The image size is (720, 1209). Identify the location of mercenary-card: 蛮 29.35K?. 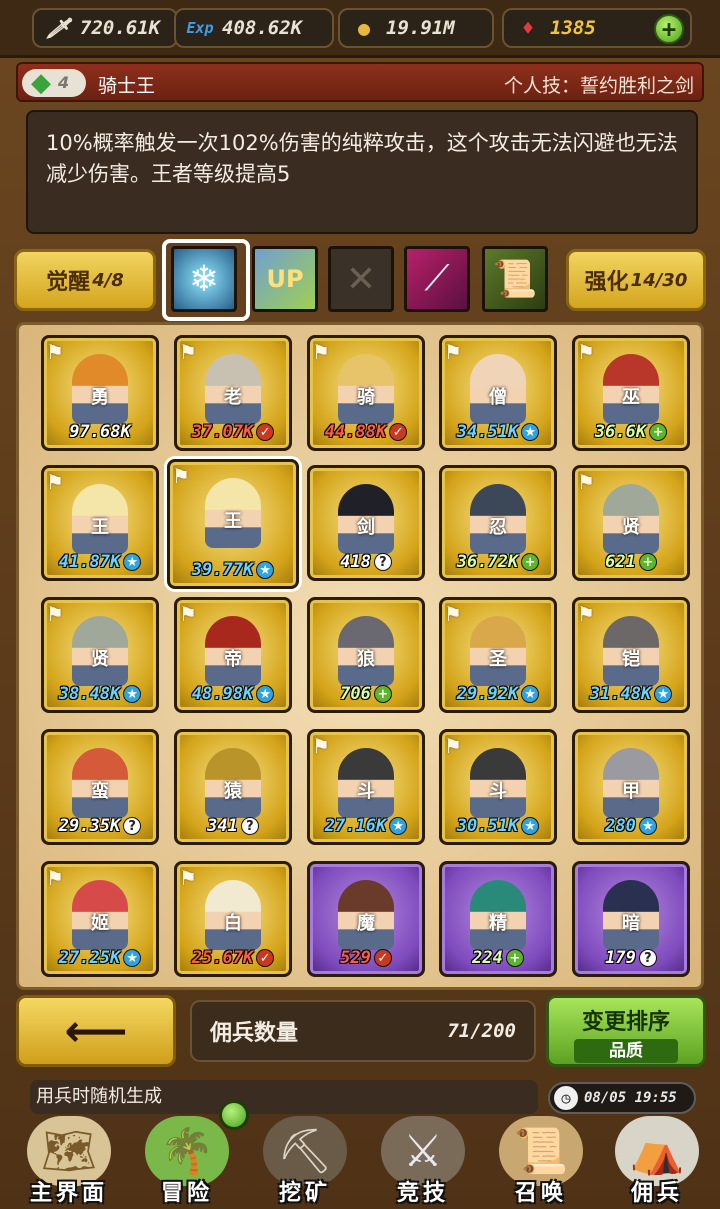
(100, 787).